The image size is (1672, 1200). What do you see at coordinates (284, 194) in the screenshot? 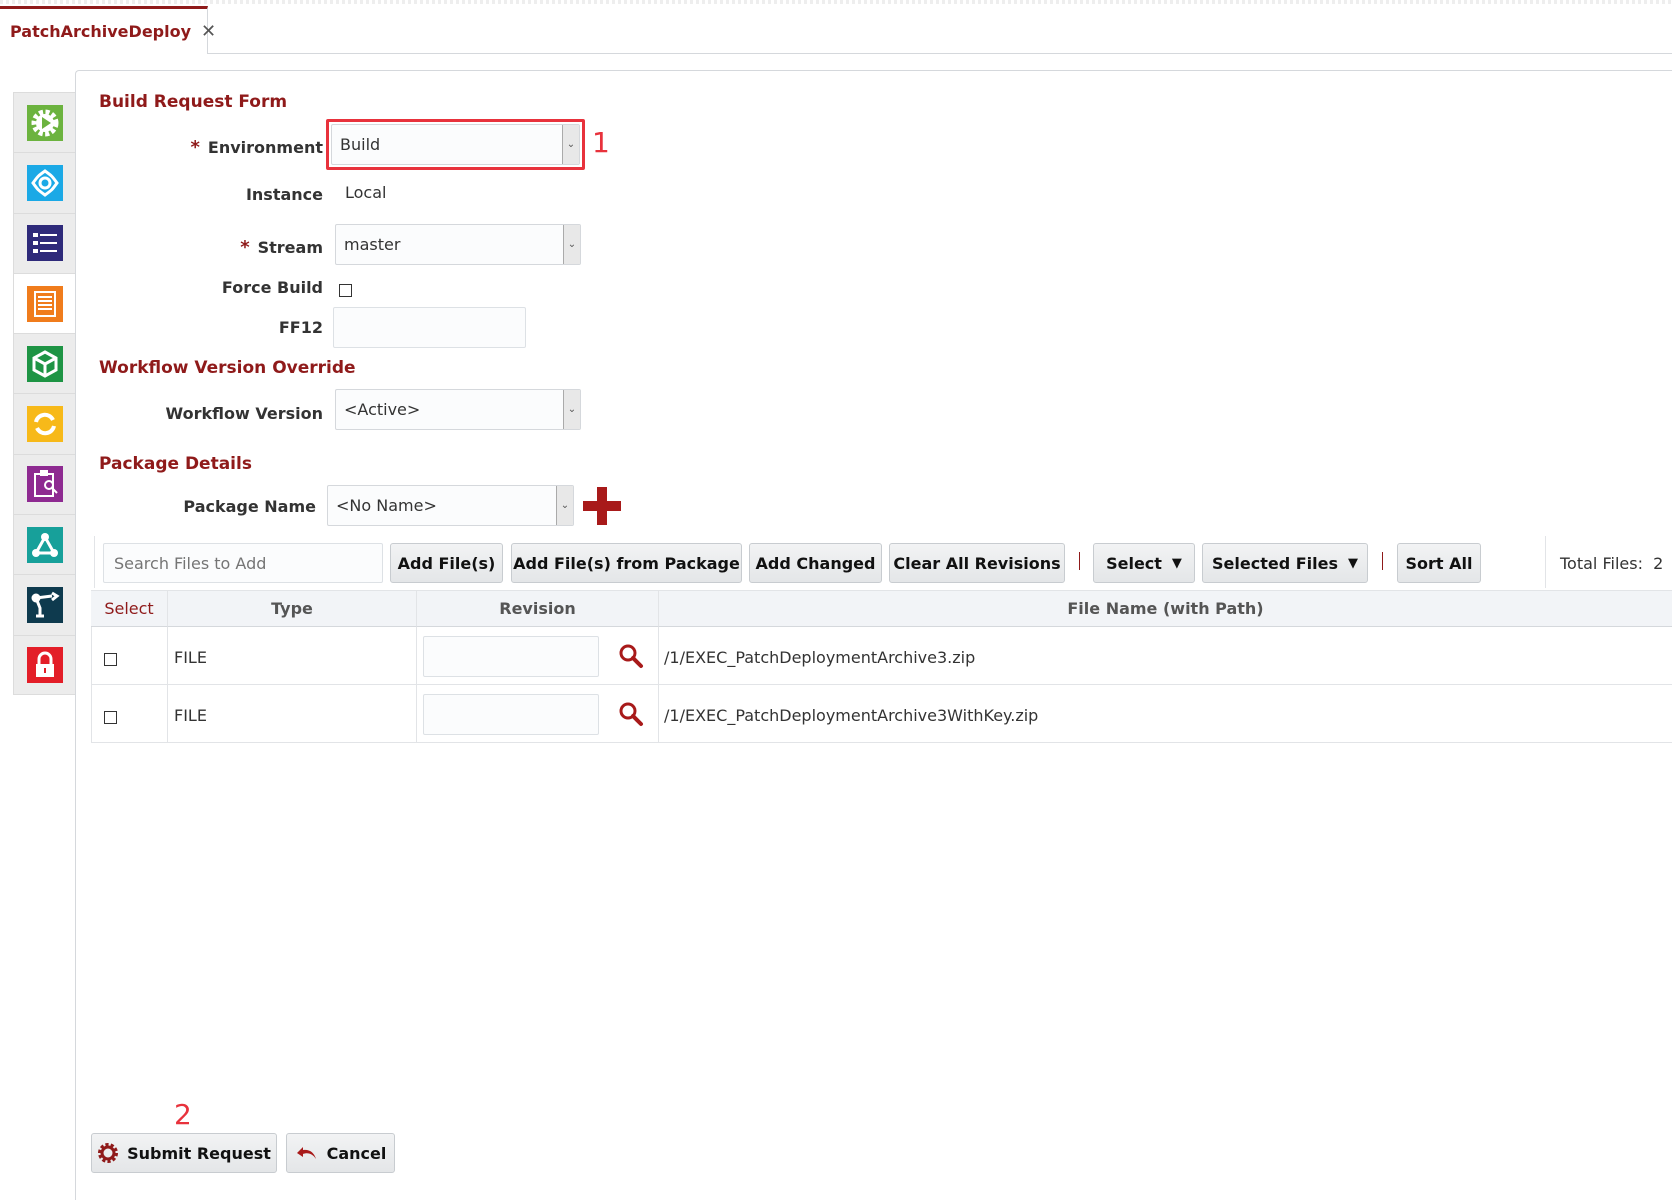
I see `instance-label: Instance` at bounding box center [284, 194].